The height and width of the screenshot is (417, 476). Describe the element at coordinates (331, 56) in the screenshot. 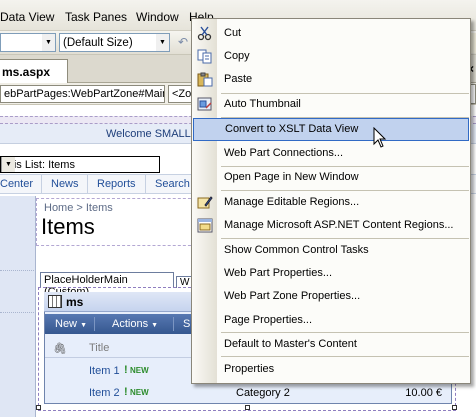

I see `menu-item-copy: Copy` at that location.